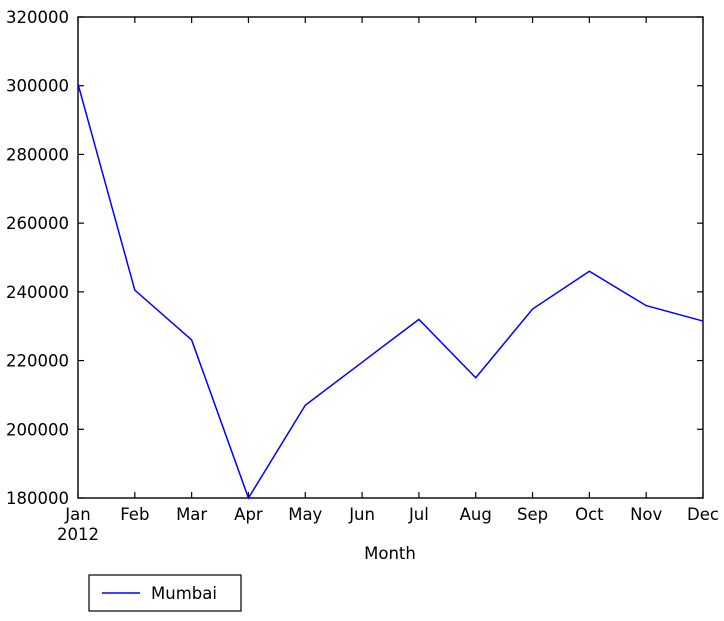  What do you see at coordinates (37, 429) in the screenshot?
I see `y-tick-label: 200000` at bounding box center [37, 429].